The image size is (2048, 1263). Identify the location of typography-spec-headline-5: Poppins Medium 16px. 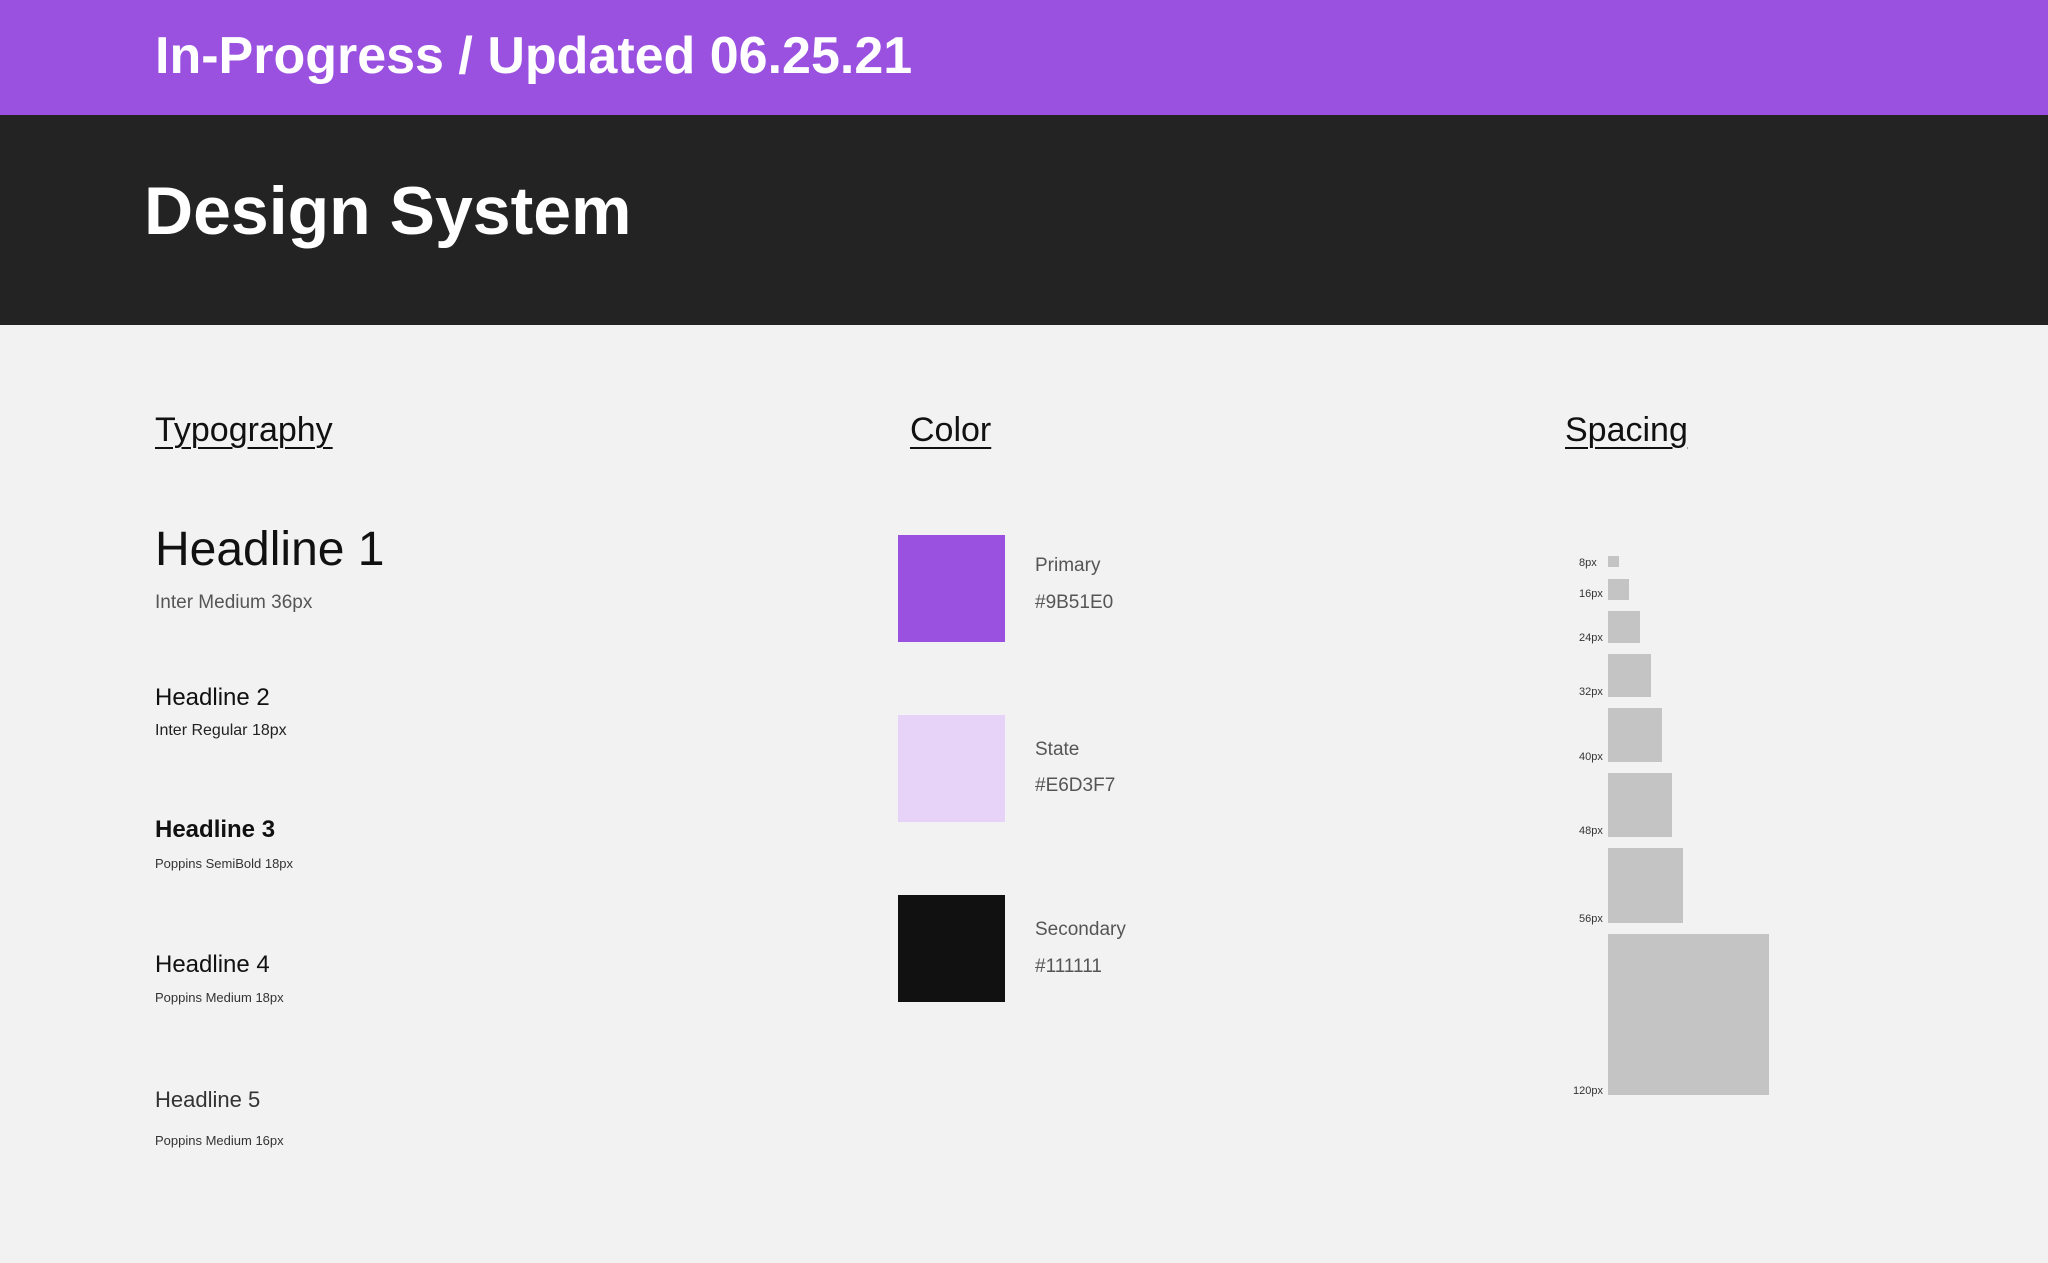
(219, 1140).